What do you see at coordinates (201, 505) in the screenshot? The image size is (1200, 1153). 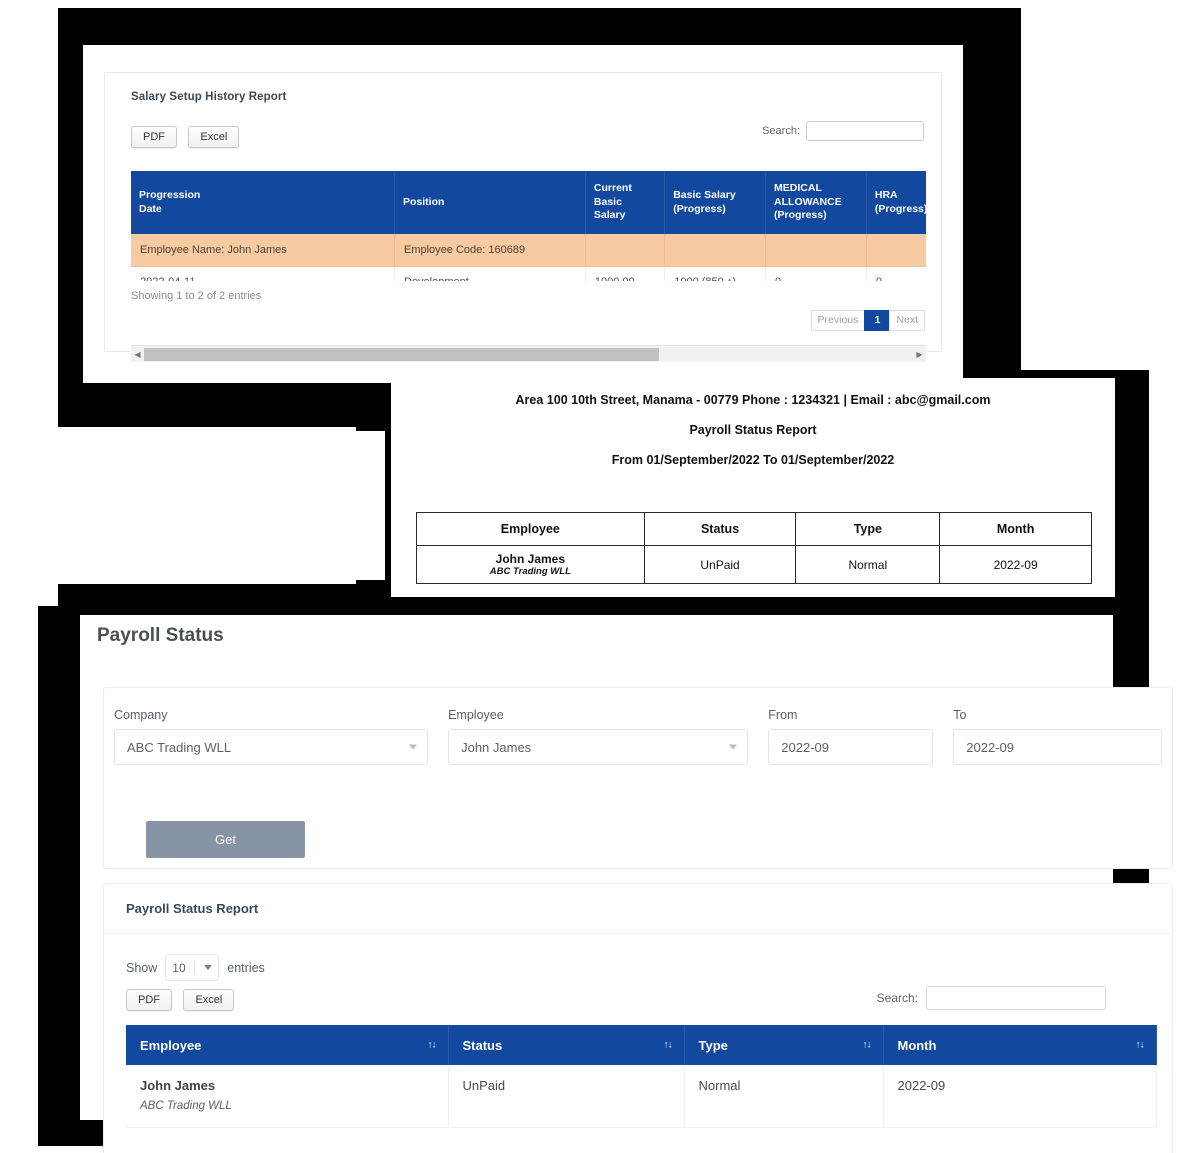 I see `blank-panel` at bounding box center [201, 505].